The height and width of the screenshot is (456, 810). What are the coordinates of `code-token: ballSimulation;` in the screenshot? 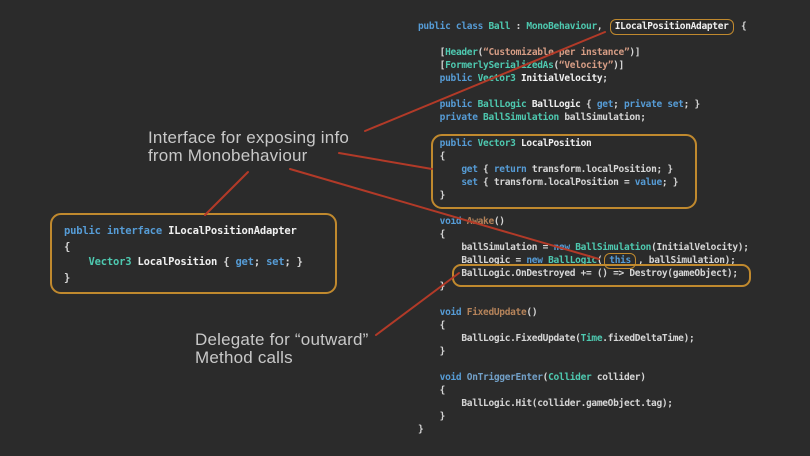 It's located at (605, 117).